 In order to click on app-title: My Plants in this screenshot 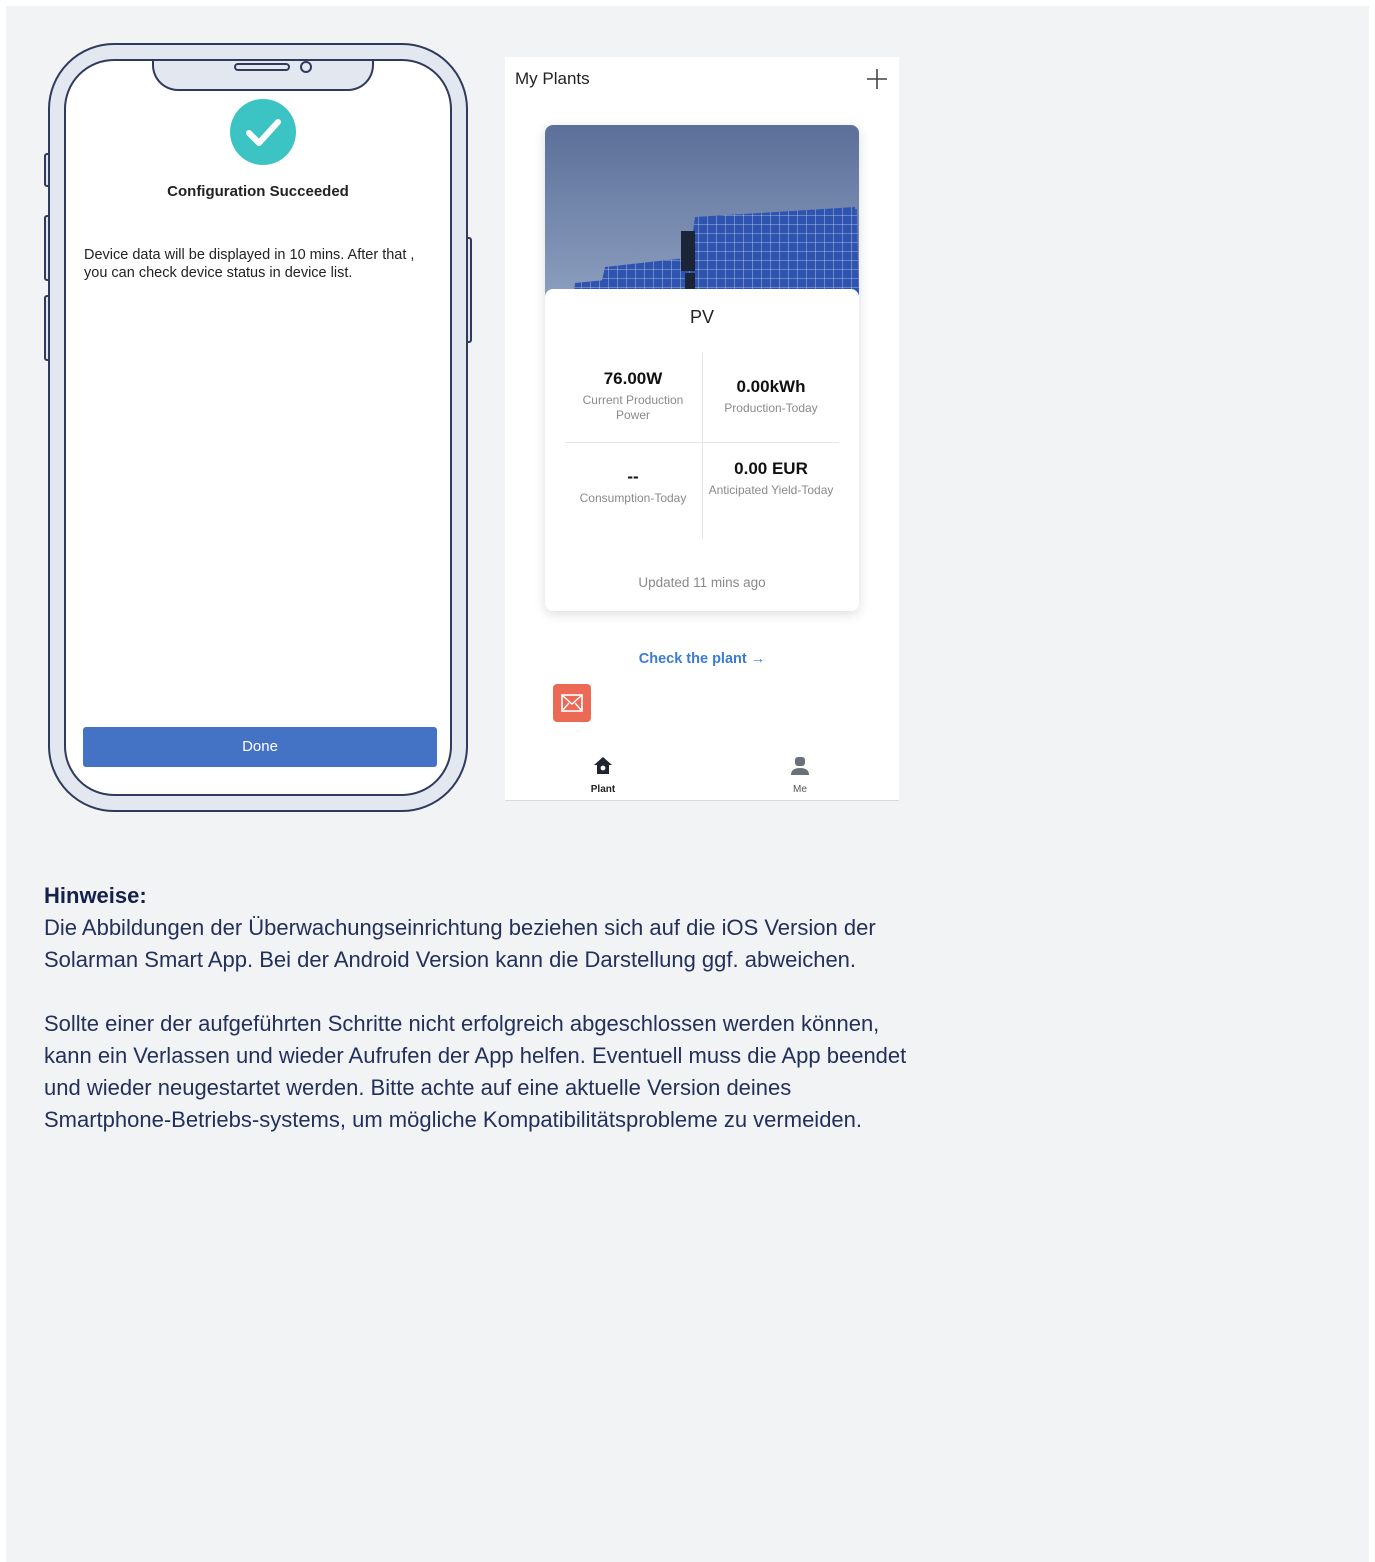, I will do `click(552, 78)`.